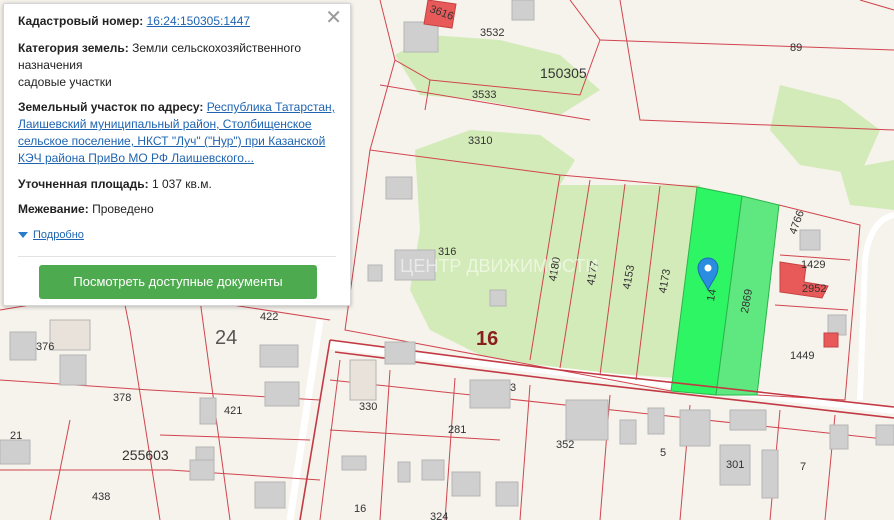  Describe the element at coordinates (81, 21) in the screenshot. I see `cadastral-number-label: Кадастровый номер:` at that location.